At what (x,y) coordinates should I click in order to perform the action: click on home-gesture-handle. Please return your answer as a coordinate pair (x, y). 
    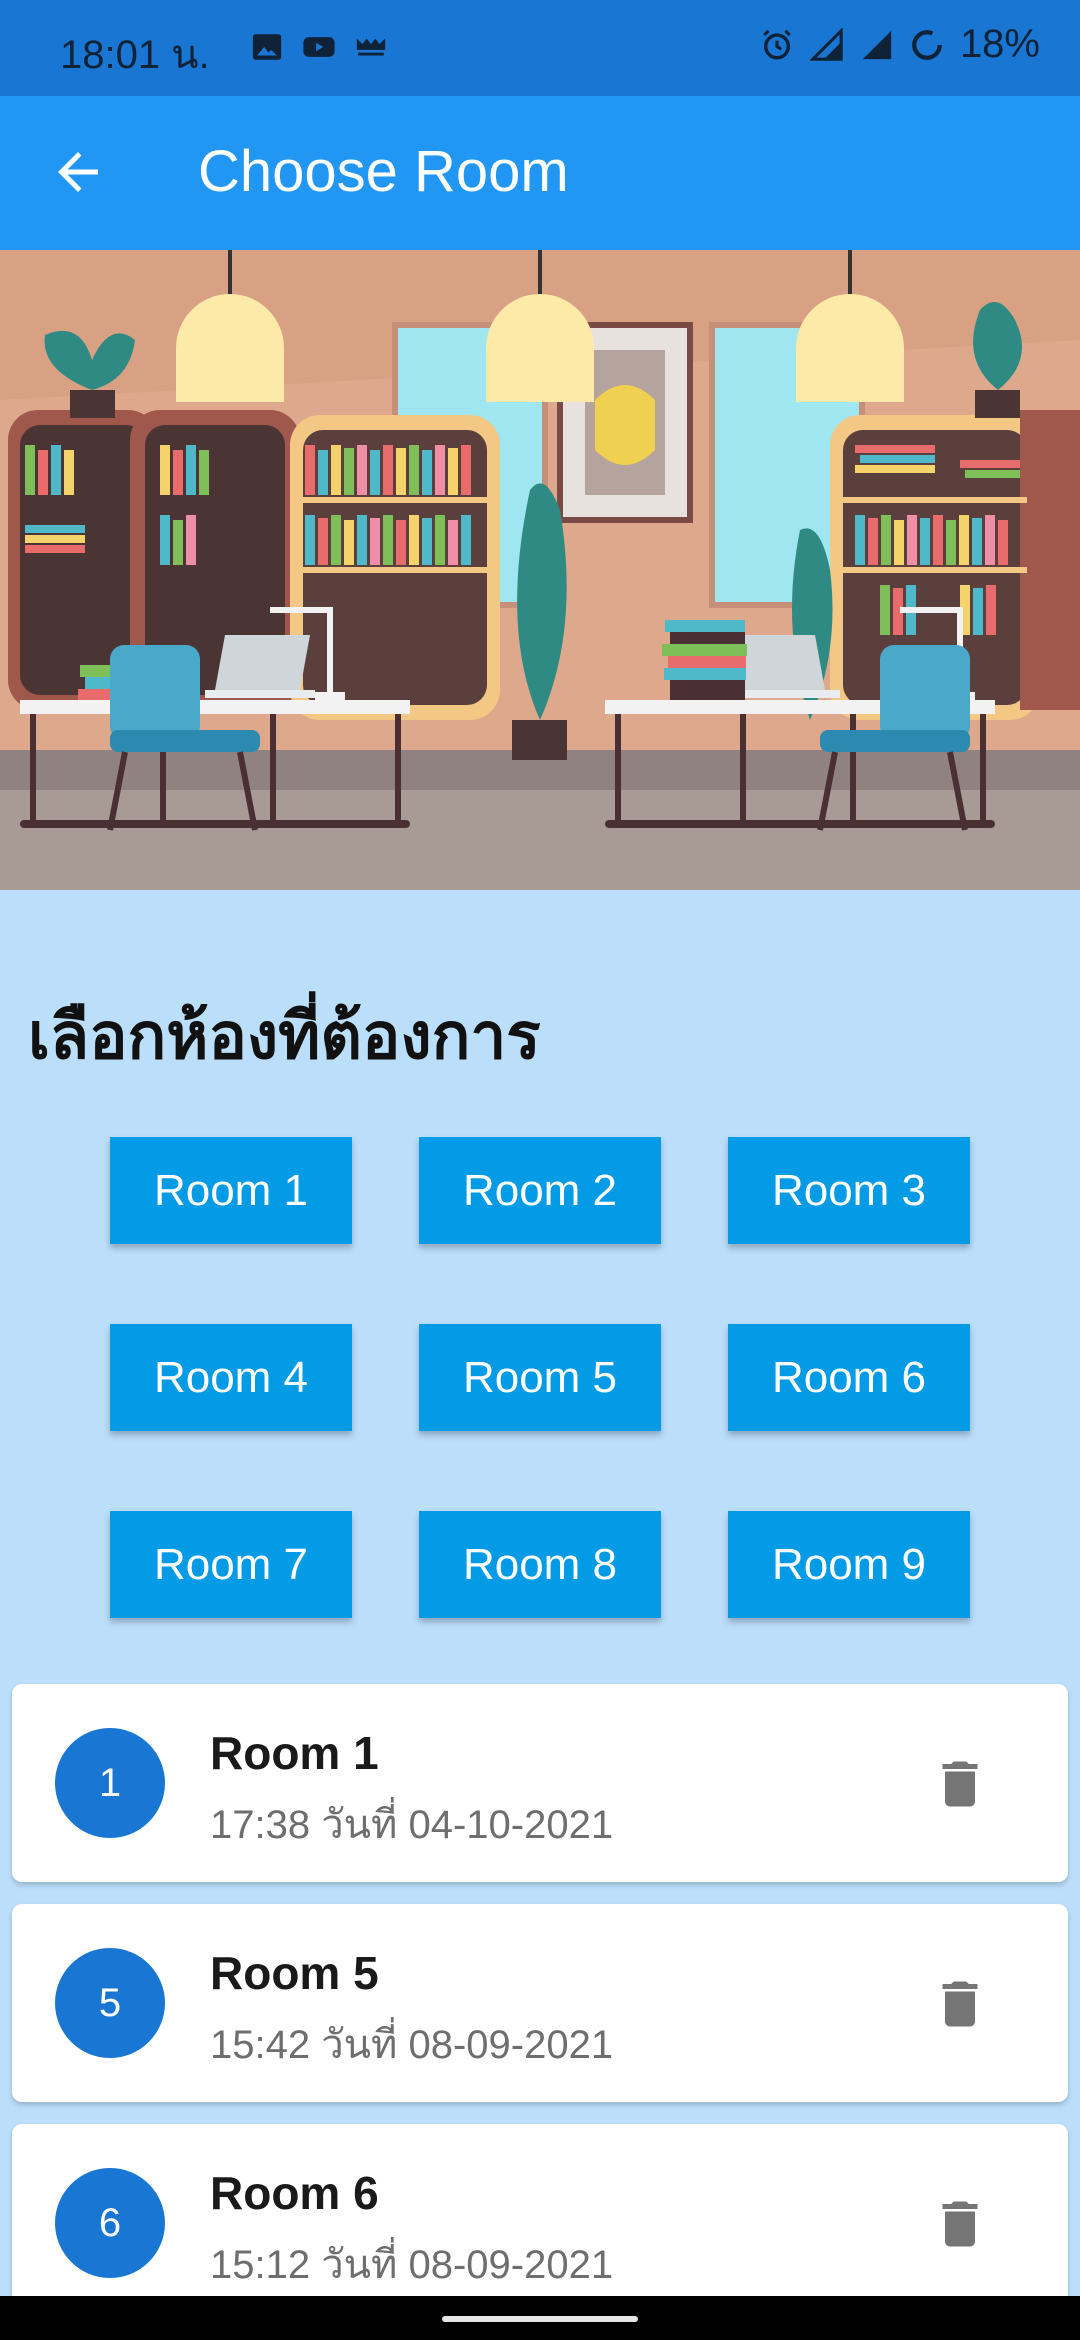
    Looking at the image, I should click on (540, 2319).